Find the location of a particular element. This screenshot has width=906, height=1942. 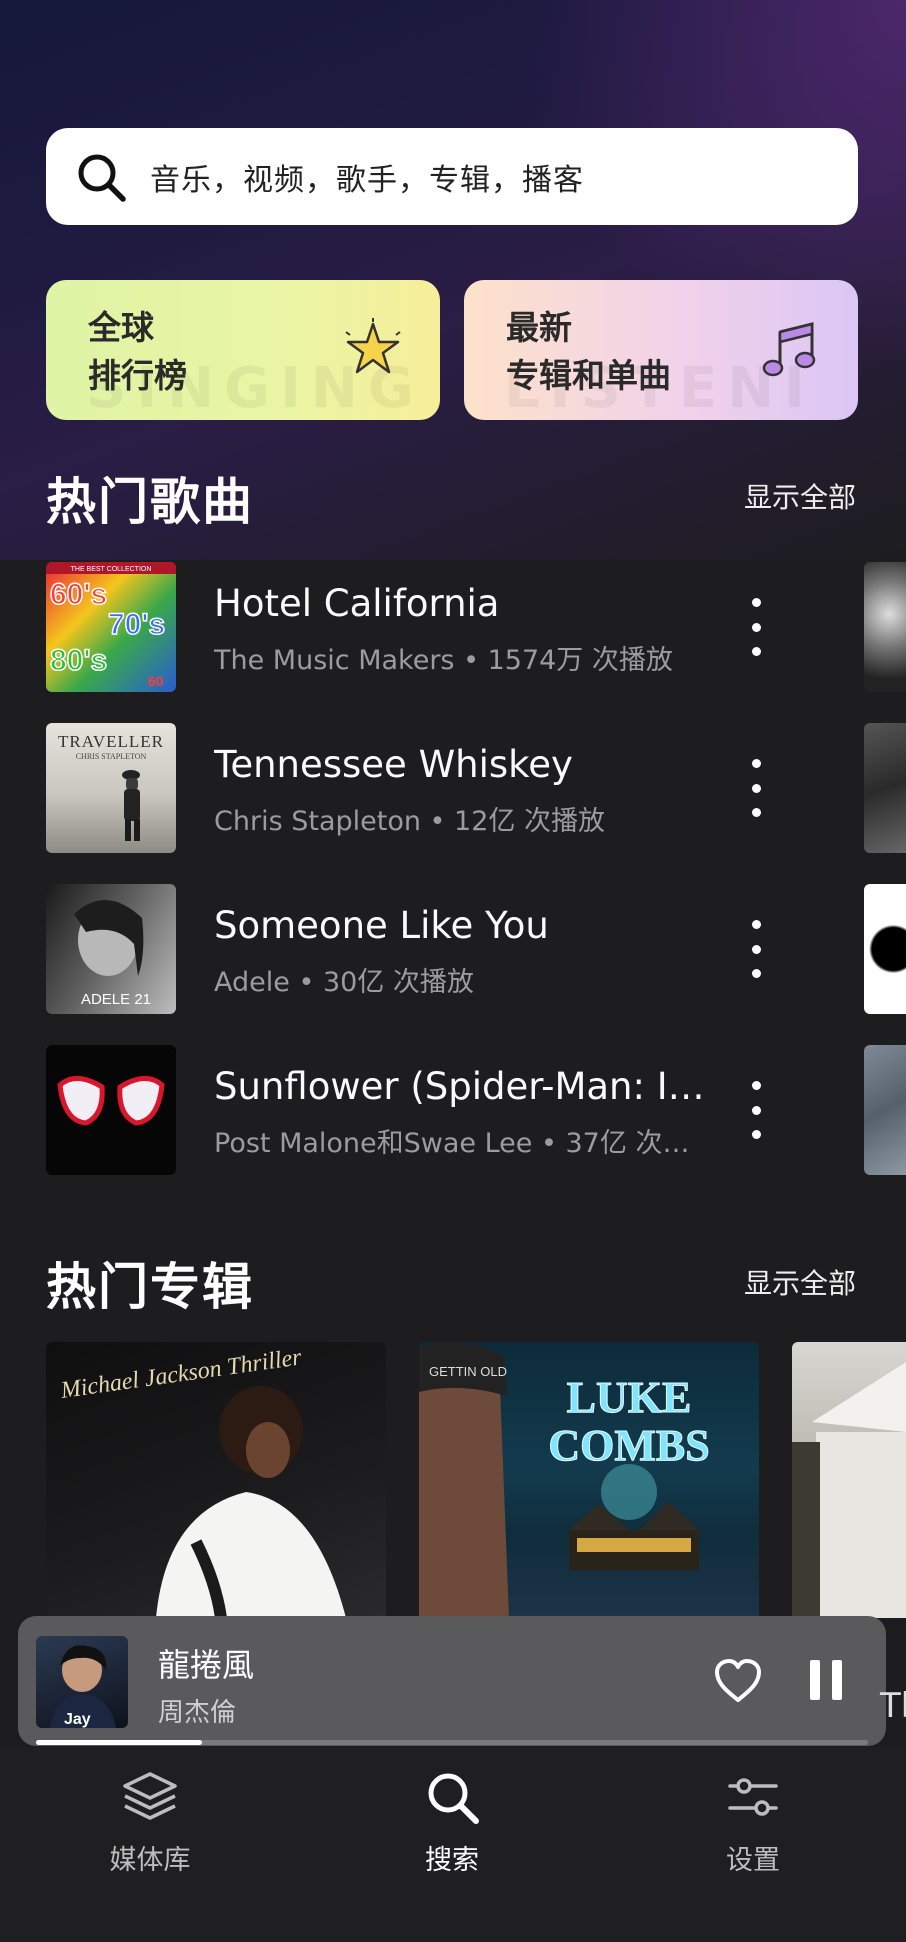

new-releases-card: LISTENI 最新 专辑和单曲 is located at coordinates (661, 350).